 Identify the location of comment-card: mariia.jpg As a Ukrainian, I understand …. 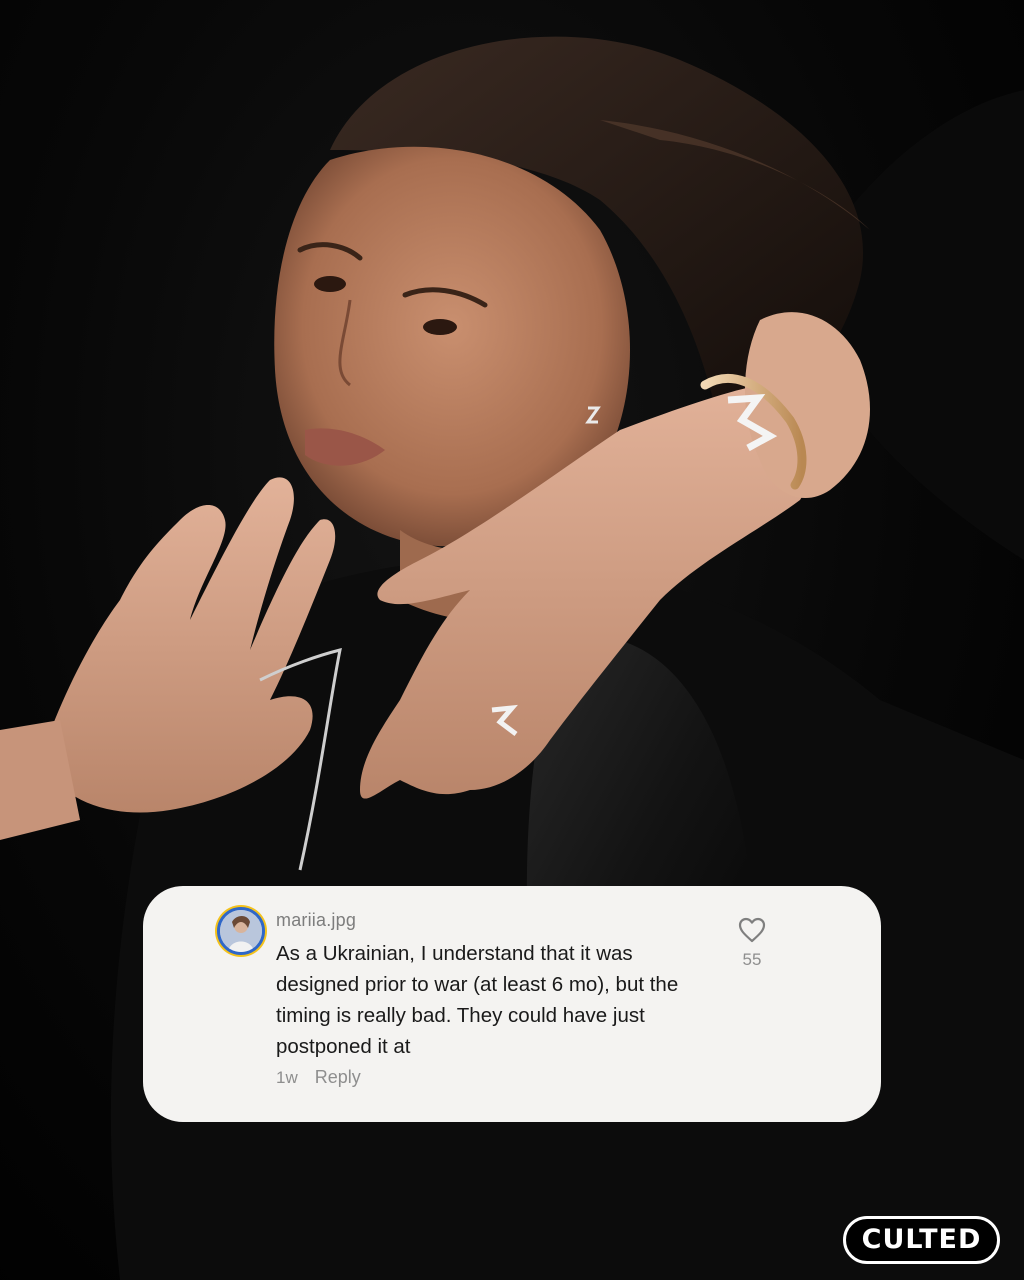
(512, 1004).